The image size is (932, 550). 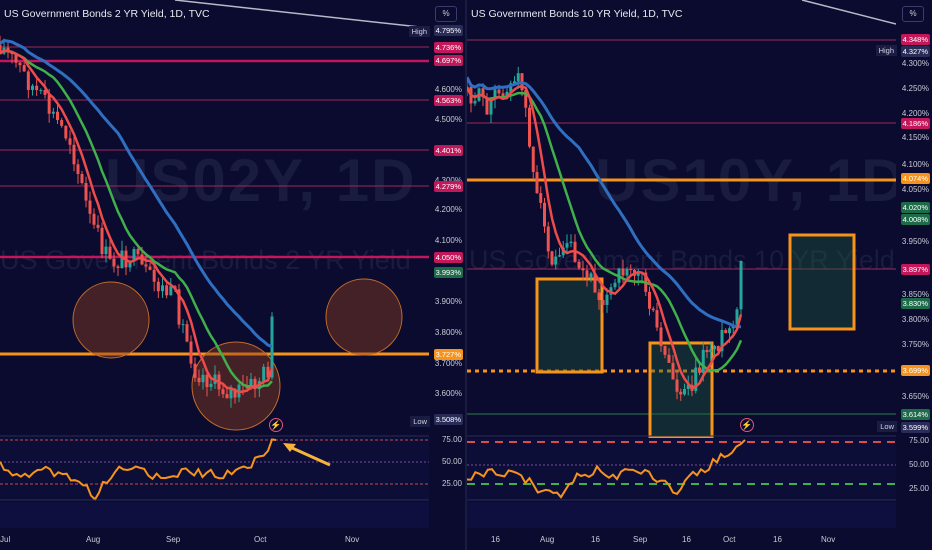 What do you see at coordinates (915, 123) in the screenshot?
I see `price-tag: 4.186%` at bounding box center [915, 123].